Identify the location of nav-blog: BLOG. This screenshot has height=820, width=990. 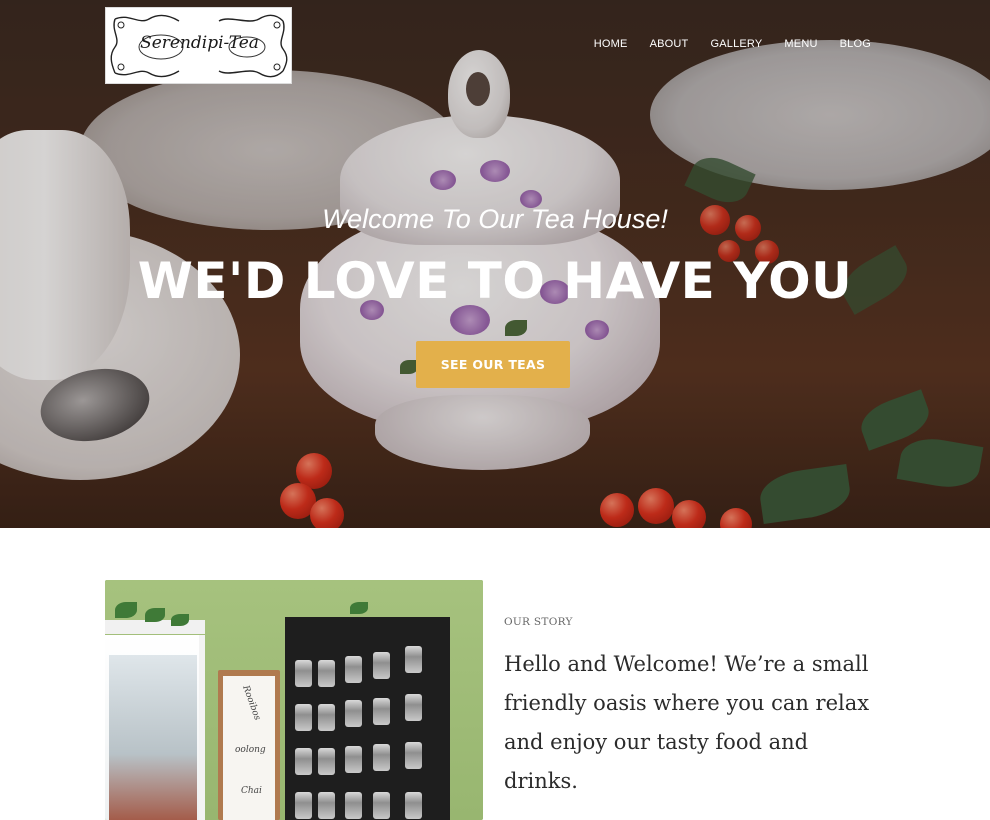
(855, 44).